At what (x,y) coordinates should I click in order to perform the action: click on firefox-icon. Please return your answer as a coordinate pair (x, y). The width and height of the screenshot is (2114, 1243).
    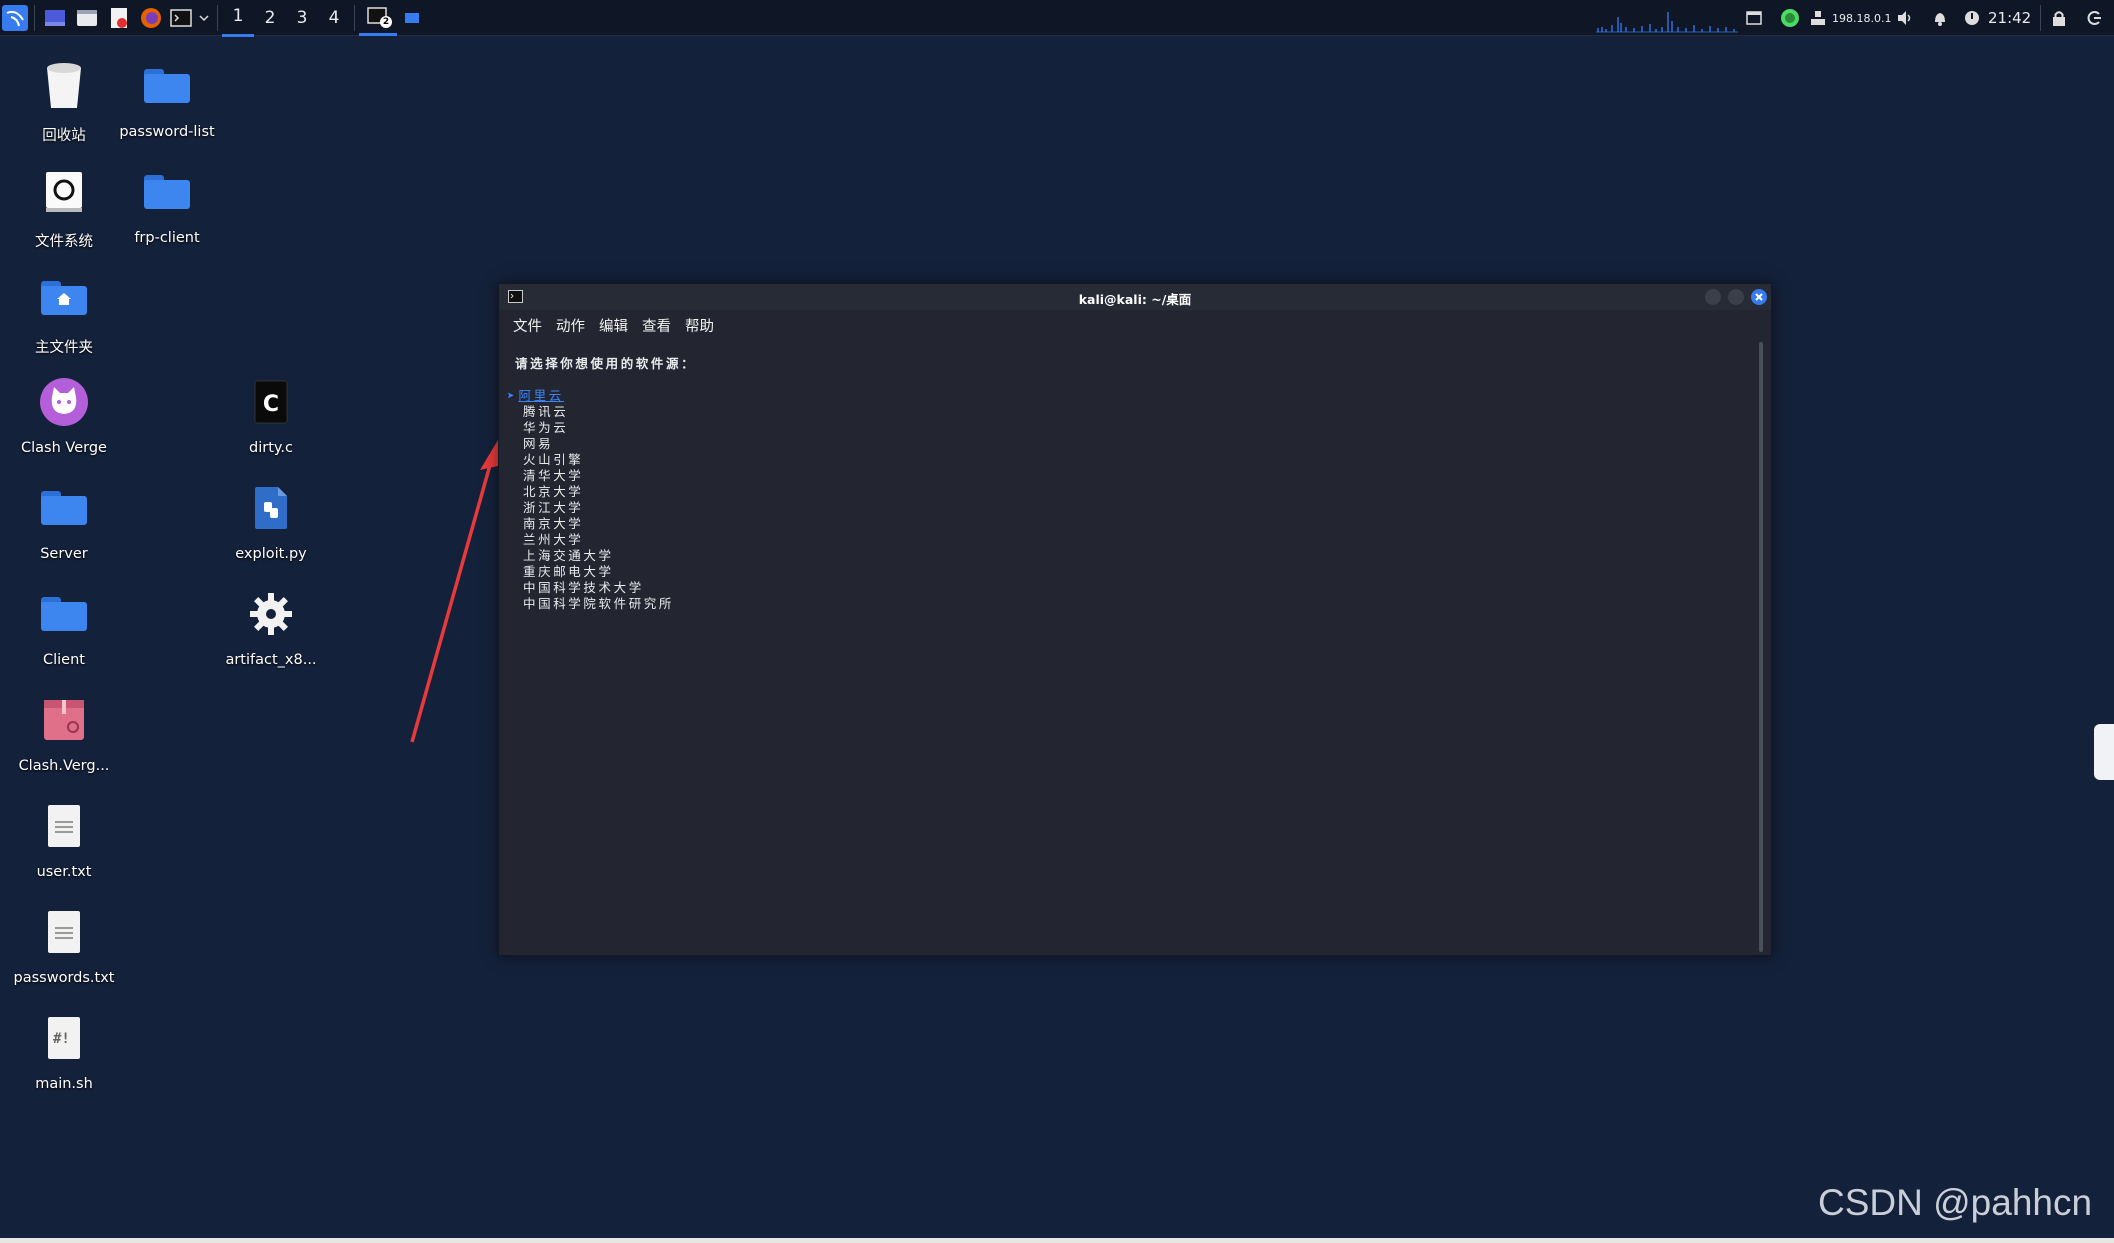
    Looking at the image, I should click on (151, 18).